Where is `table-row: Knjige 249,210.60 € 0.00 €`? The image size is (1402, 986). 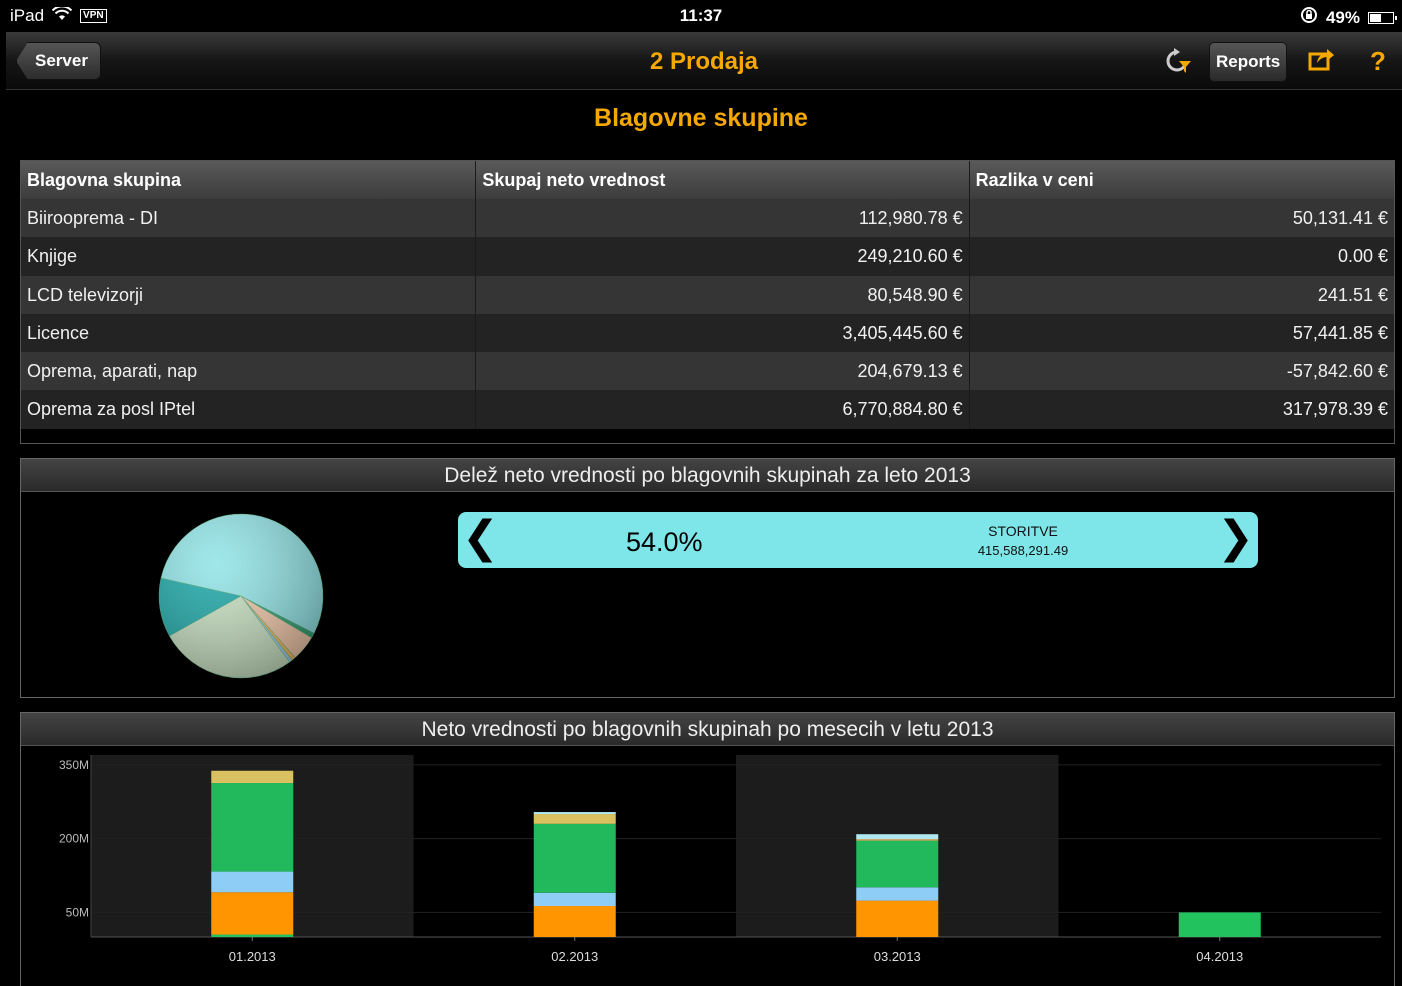 table-row: Knjige 249,210.60 € 0.00 € is located at coordinates (707, 256).